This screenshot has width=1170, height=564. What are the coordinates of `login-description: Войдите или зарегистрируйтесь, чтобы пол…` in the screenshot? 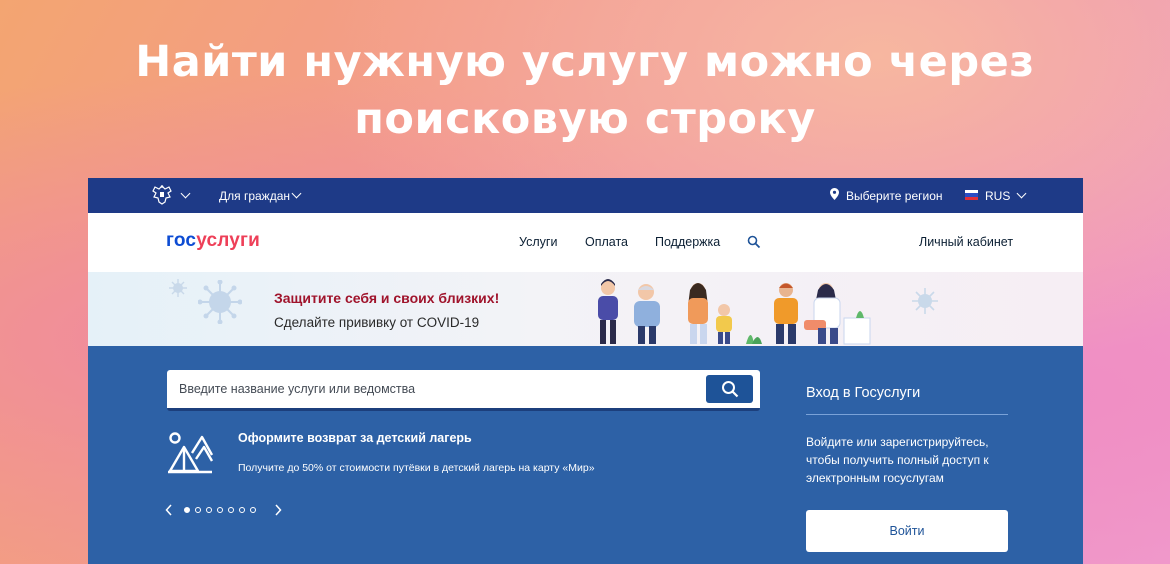 It's located at (897, 460).